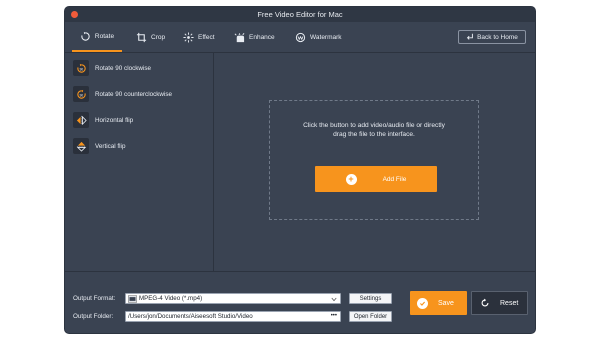 The width and height of the screenshot is (600, 338). I want to click on vertical-flip-icon, so click(81, 146).